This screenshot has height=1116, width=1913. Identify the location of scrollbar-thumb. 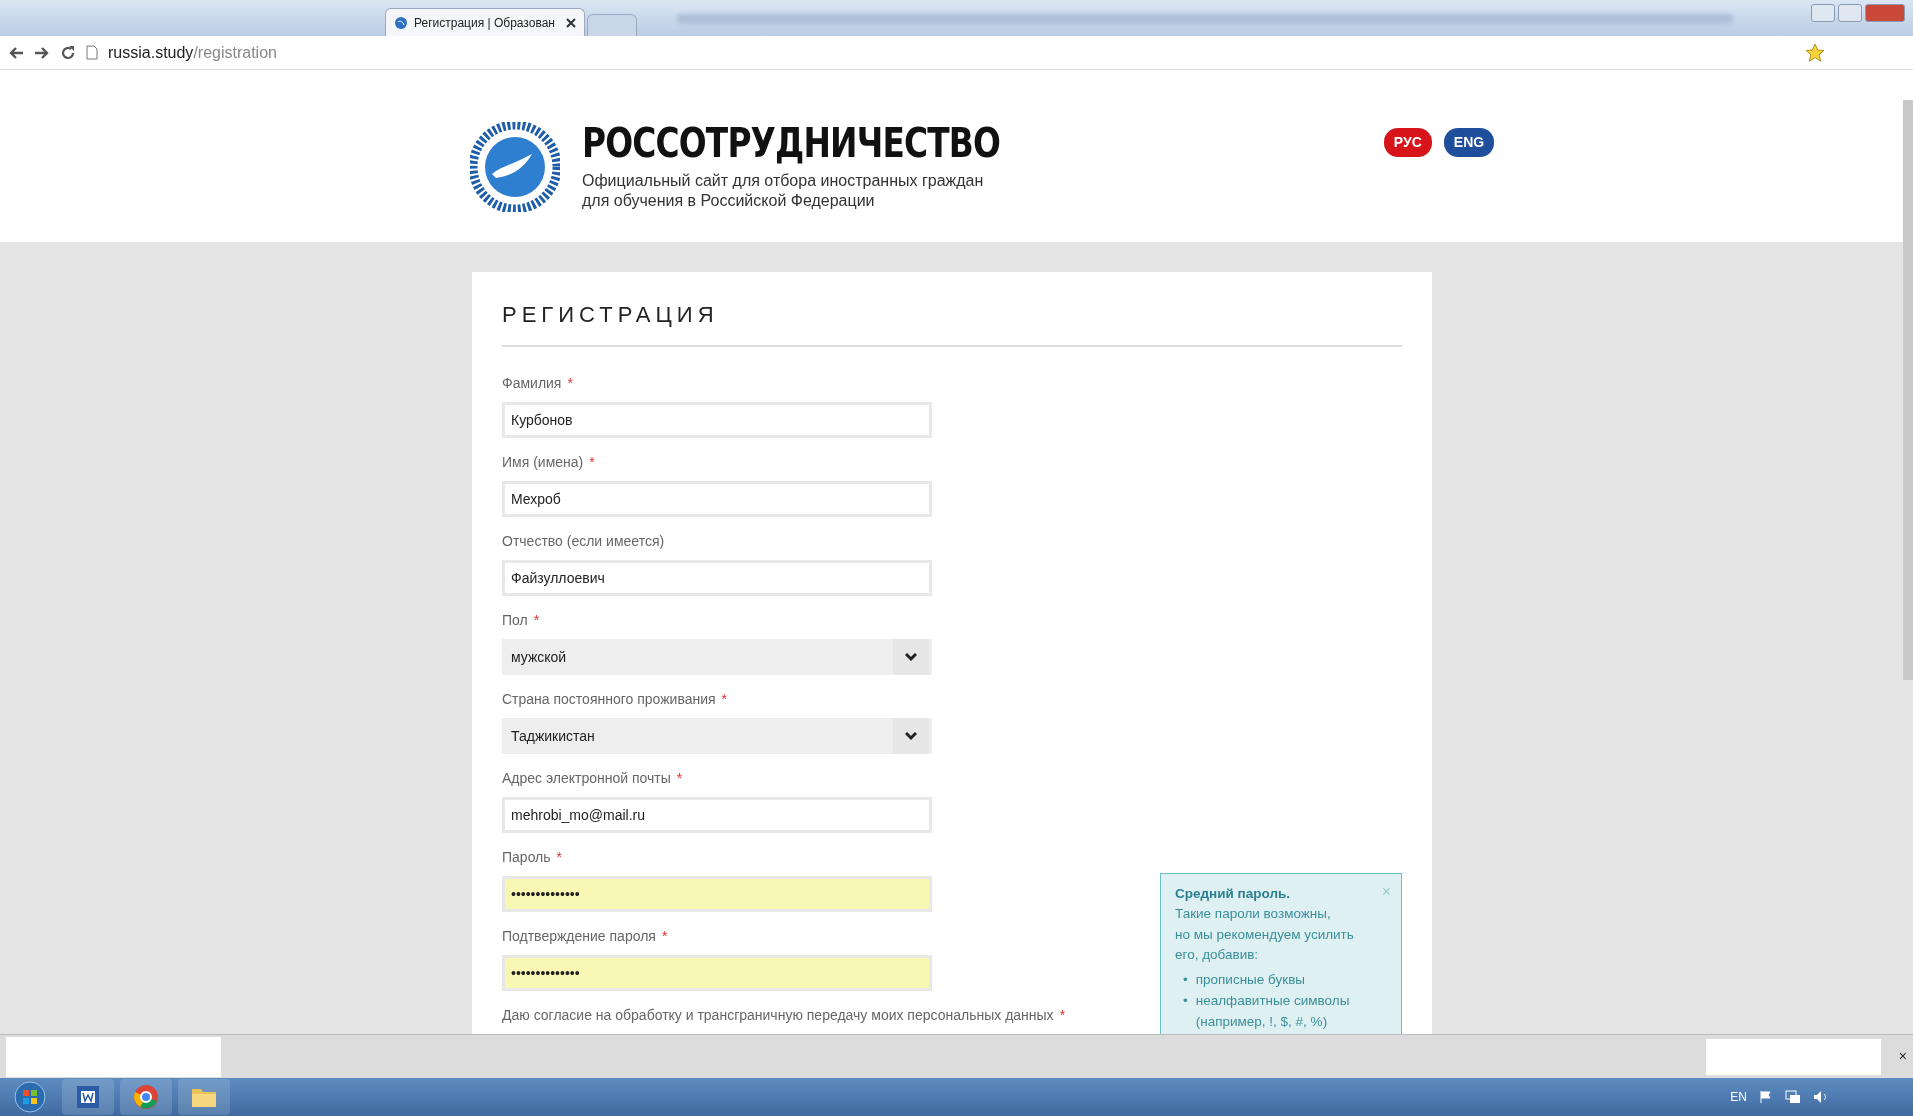
(1908, 390).